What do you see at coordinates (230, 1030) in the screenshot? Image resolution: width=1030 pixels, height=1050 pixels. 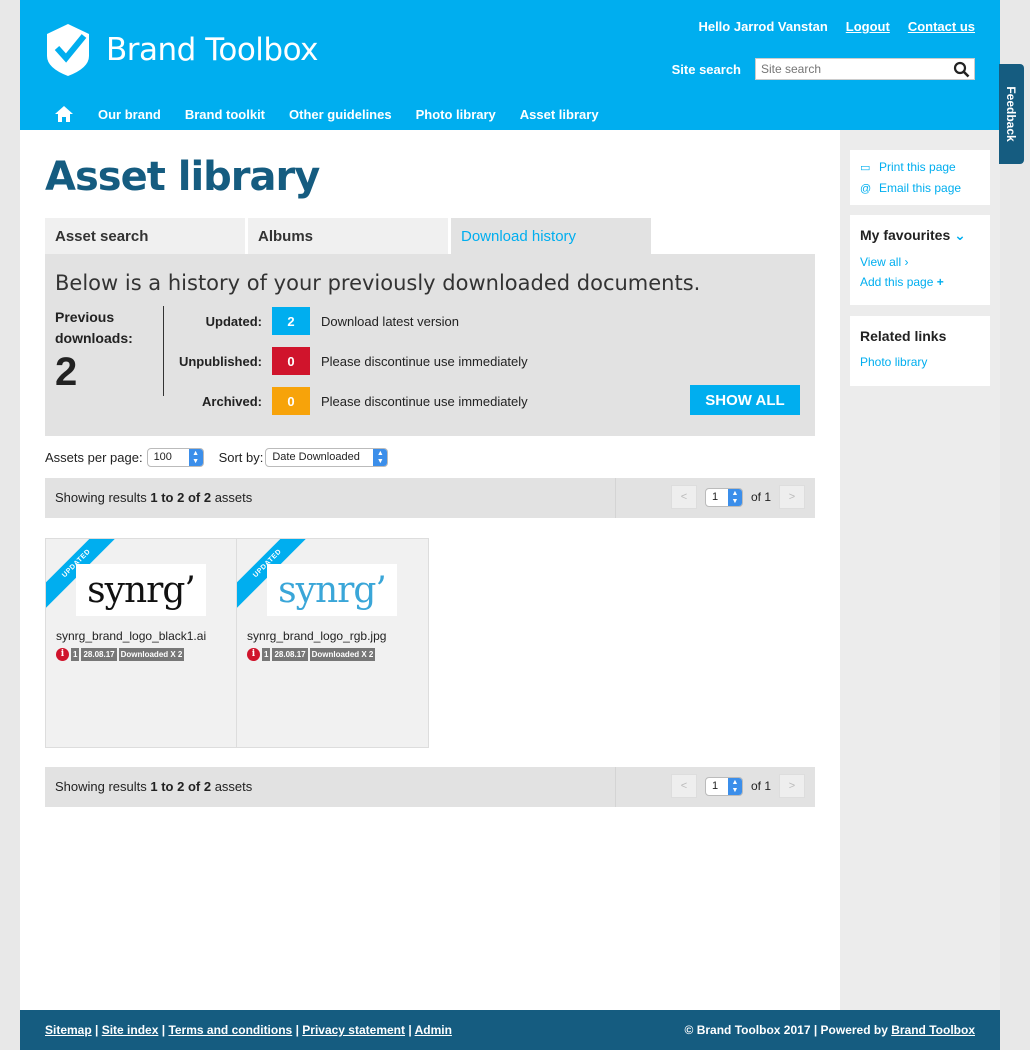 I see `footer-terms-link: Terms and conditions` at bounding box center [230, 1030].